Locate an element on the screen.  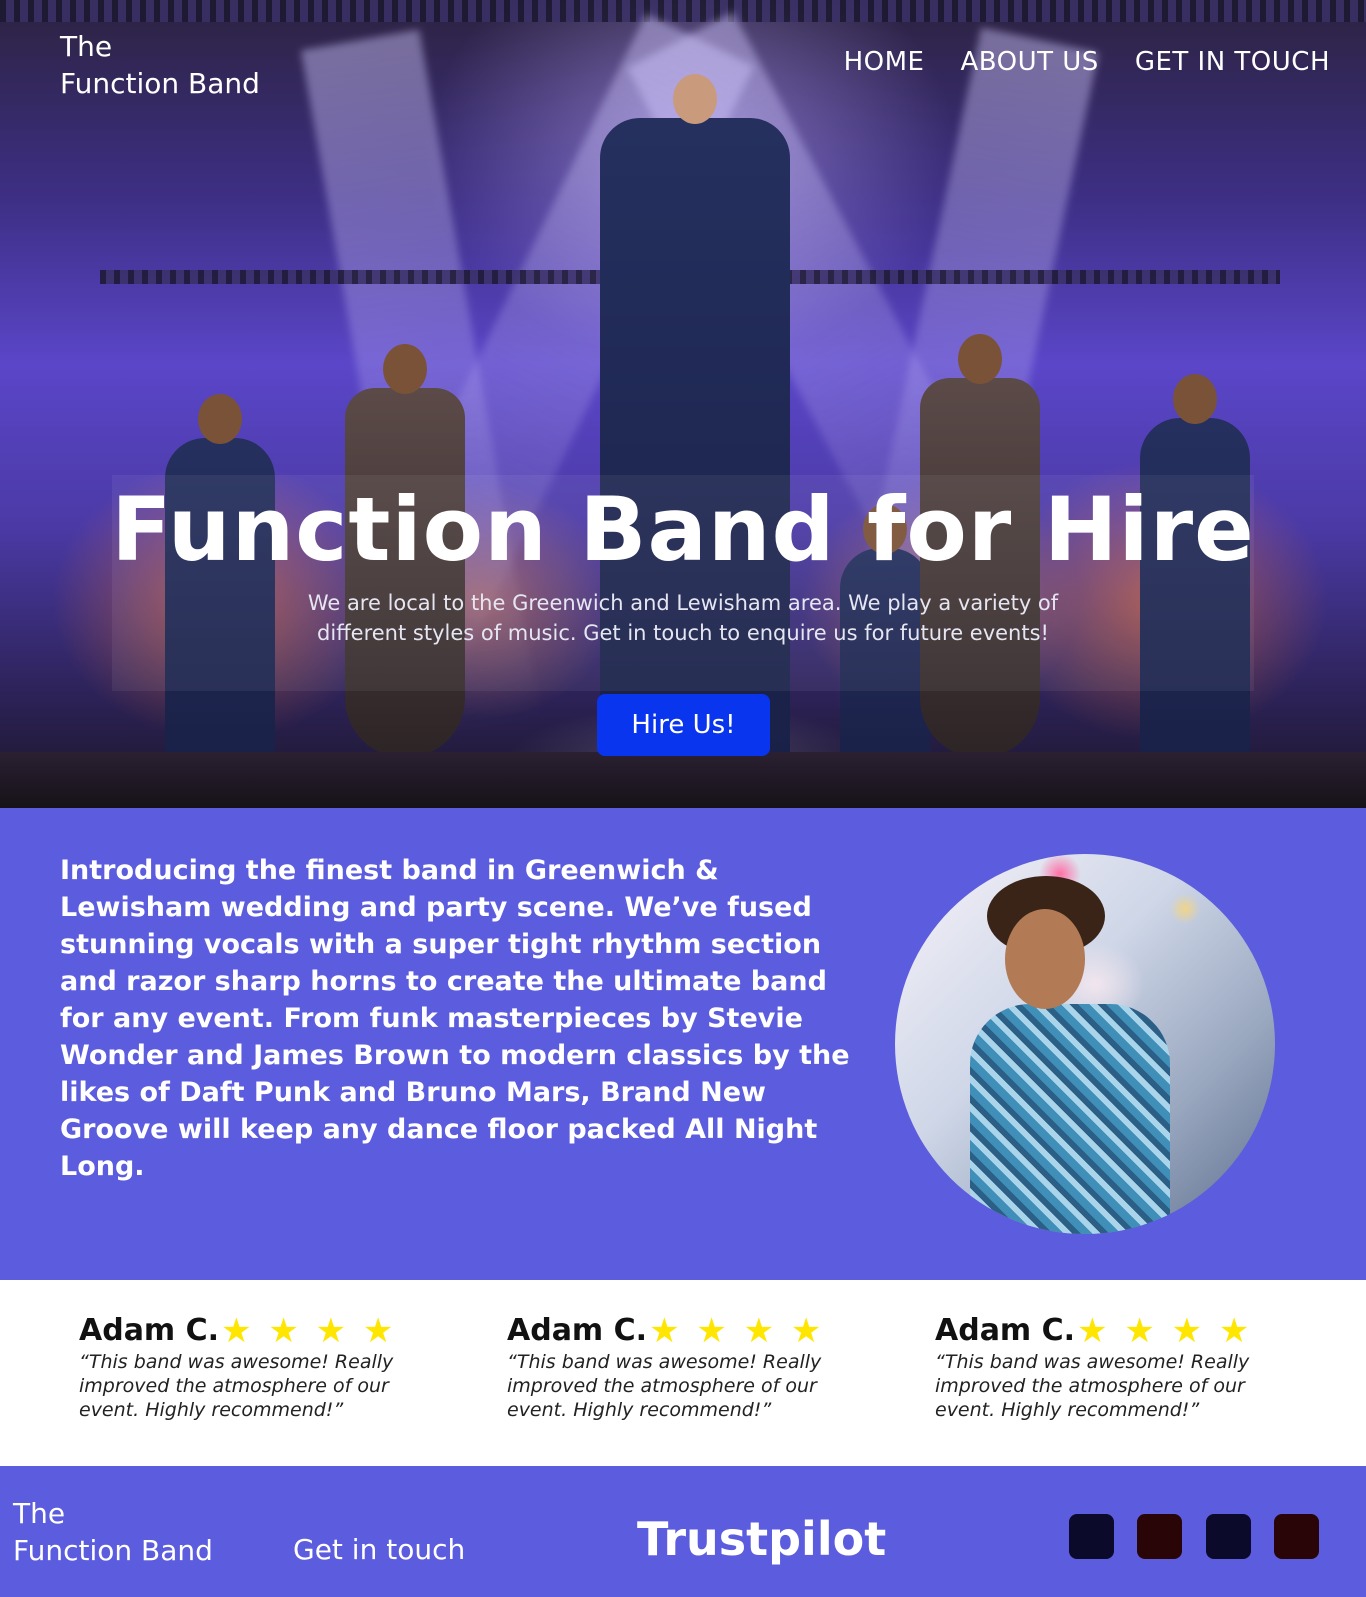
trustpilot-link: Trustpilot is located at coordinates (761, 1539).